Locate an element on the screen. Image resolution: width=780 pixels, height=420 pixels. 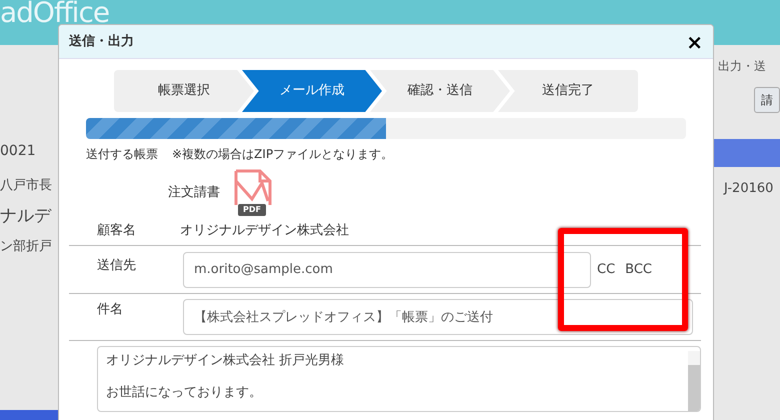
attachment-note: ※複数の場合はZIPファイルとなります。 is located at coordinates (283, 154).